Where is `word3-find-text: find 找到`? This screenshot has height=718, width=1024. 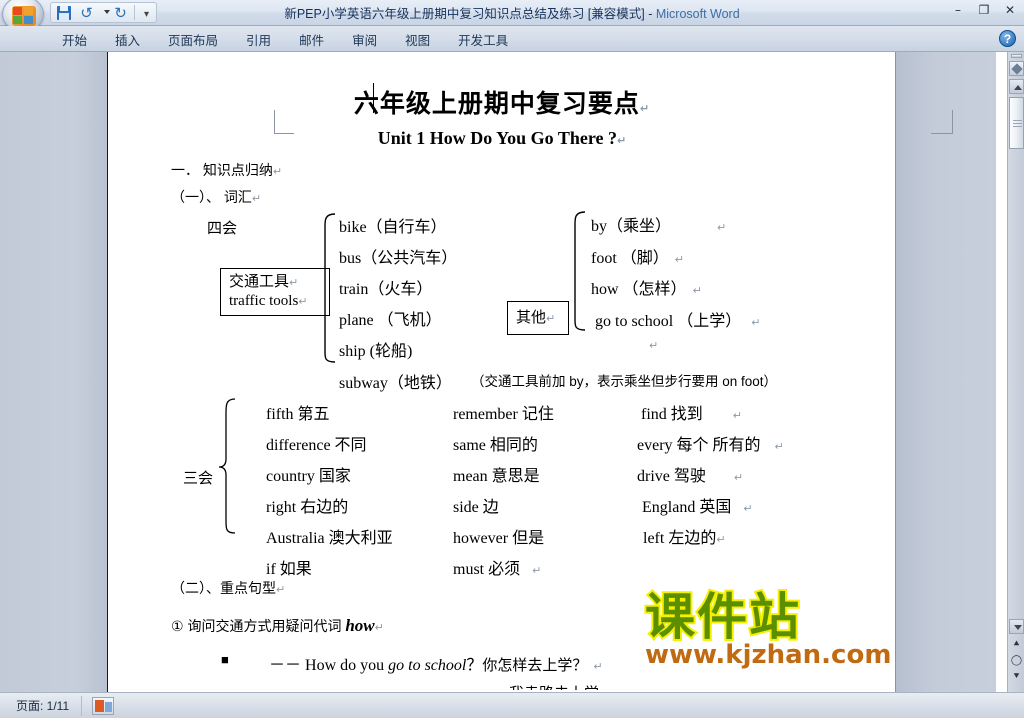
word3-find-text: find 找到 is located at coordinates (672, 414).